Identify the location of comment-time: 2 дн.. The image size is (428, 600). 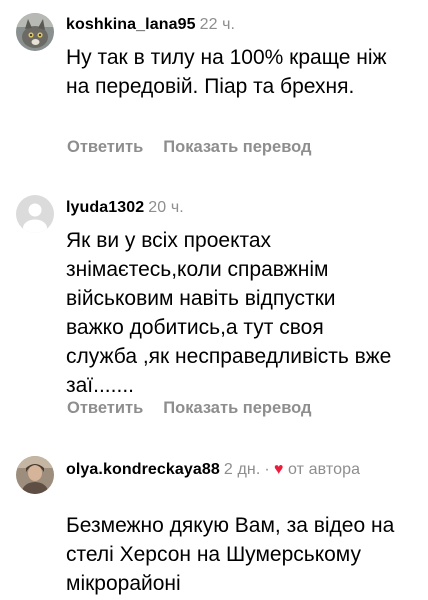
(242, 469).